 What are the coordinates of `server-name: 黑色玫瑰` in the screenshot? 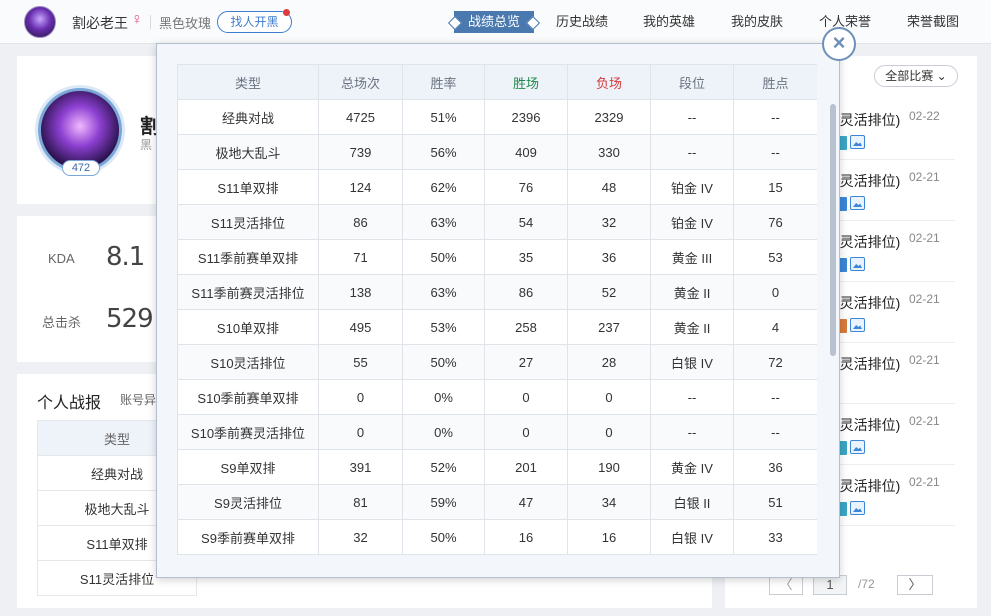 It's located at (185, 23).